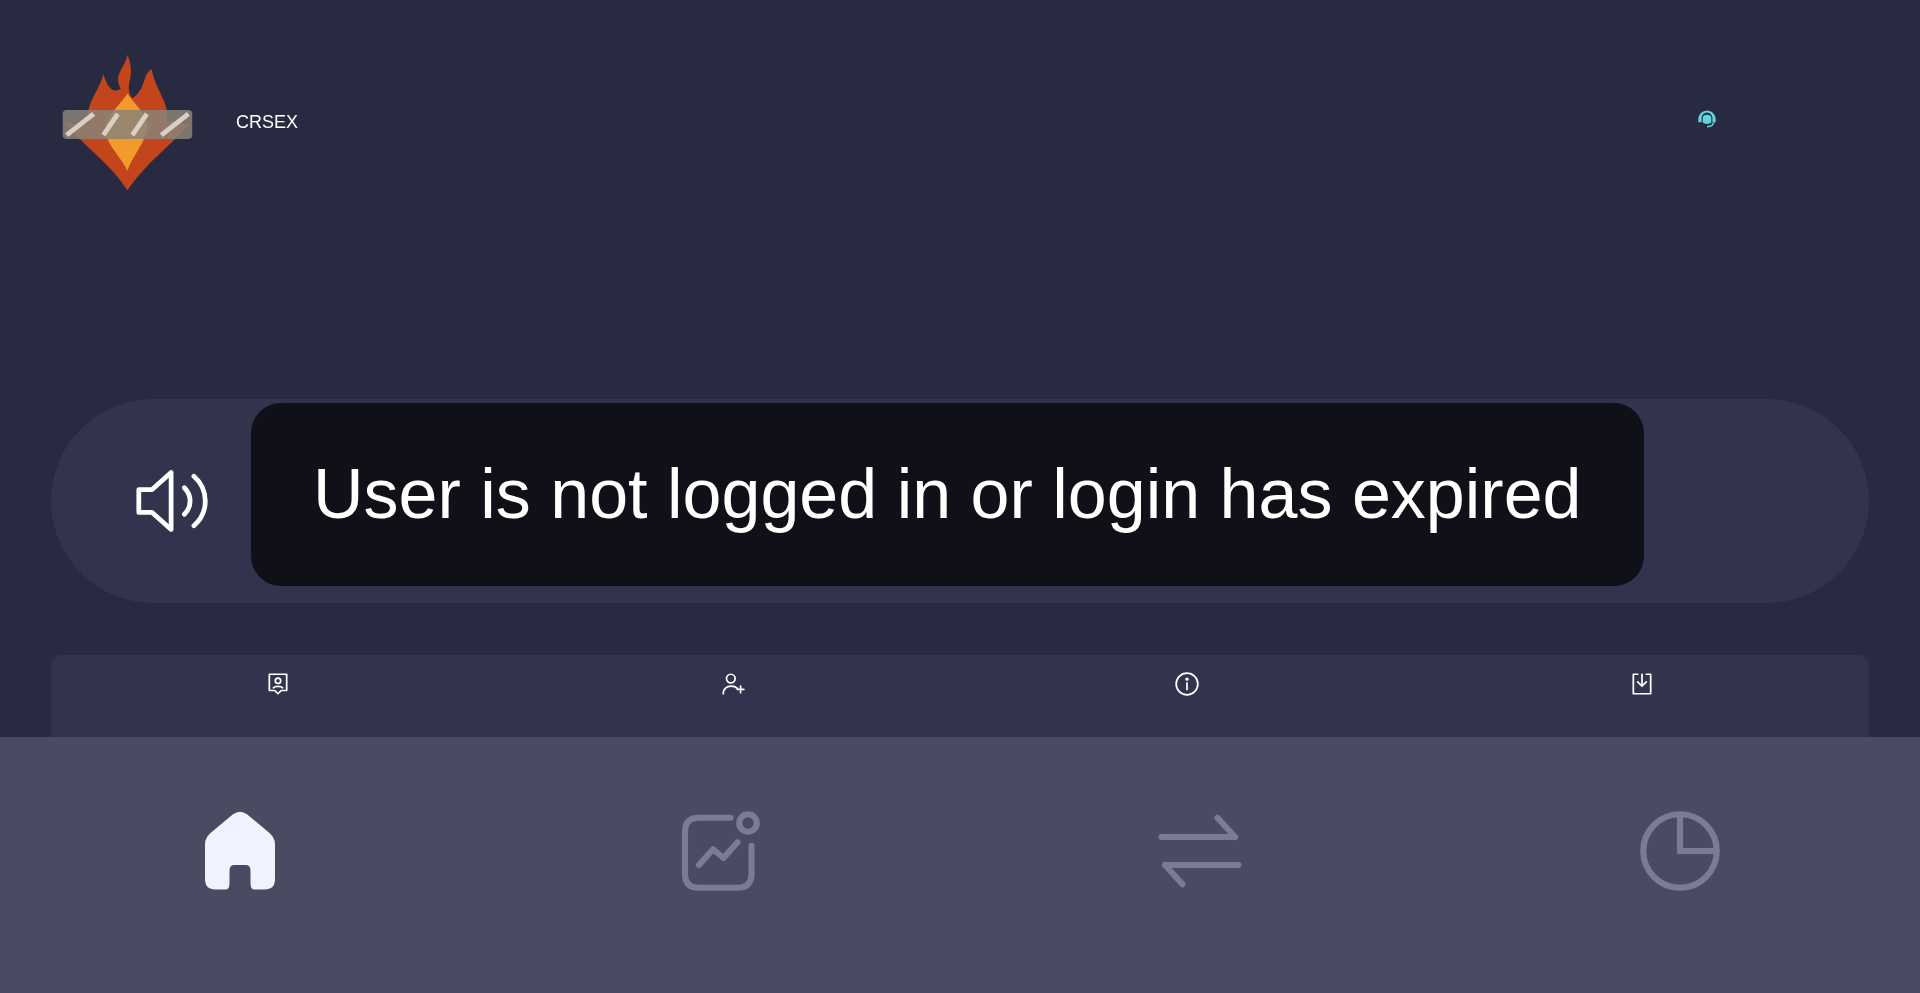  Describe the element at coordinates (267, 122) in the screenshot. I see `brand-name: CRSEX` at that location.